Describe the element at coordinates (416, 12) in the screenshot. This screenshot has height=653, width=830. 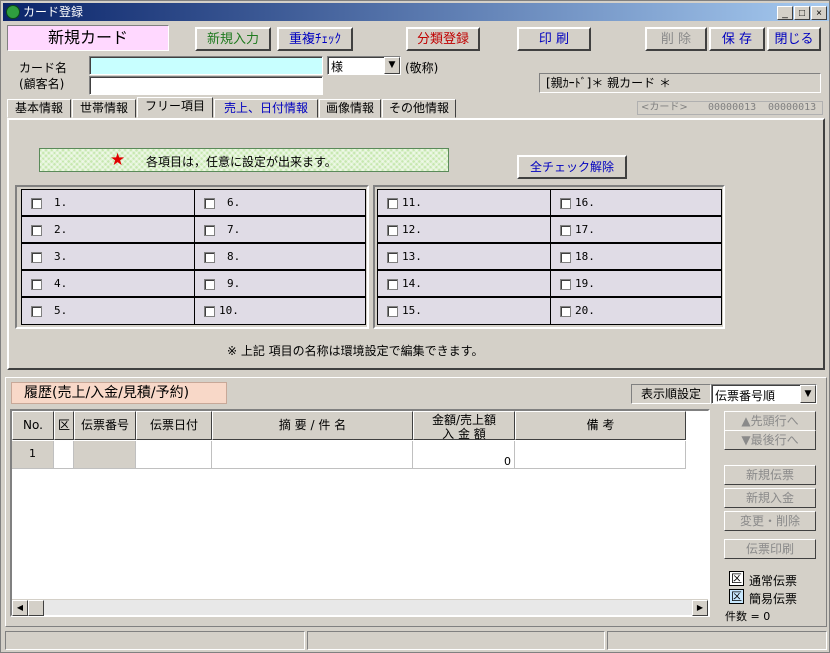
I see `title-bar: カード登録 _ □ ×` at that location.